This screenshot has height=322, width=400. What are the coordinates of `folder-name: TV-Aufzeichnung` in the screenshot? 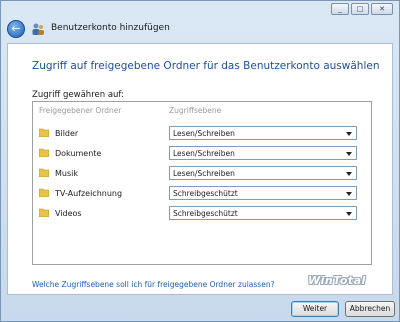 It's located at (89, 193).